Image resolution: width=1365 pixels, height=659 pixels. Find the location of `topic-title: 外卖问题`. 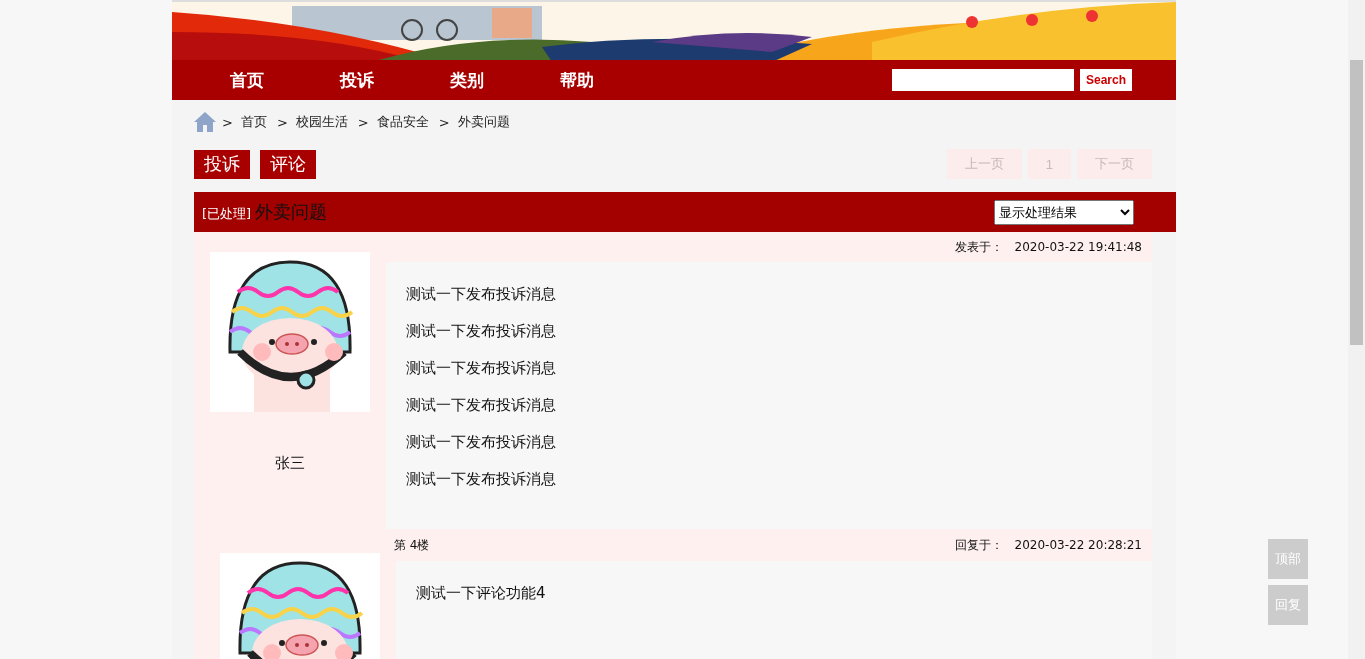

topic-title: 外卖问题 is located at coordinates (291, 212).